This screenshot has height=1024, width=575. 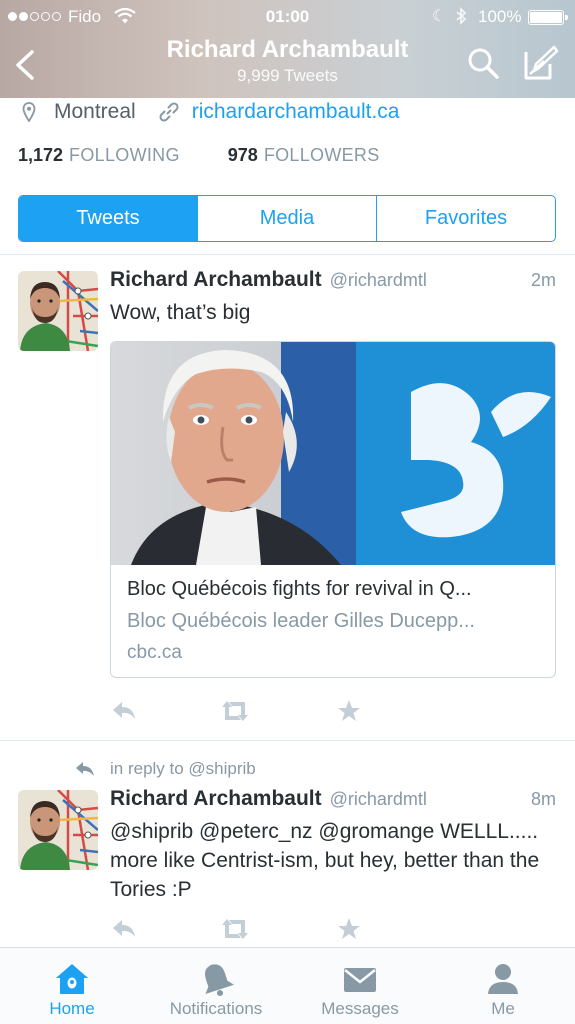 I want to click on tab-messages: Messages, so click(x=360, y=986).